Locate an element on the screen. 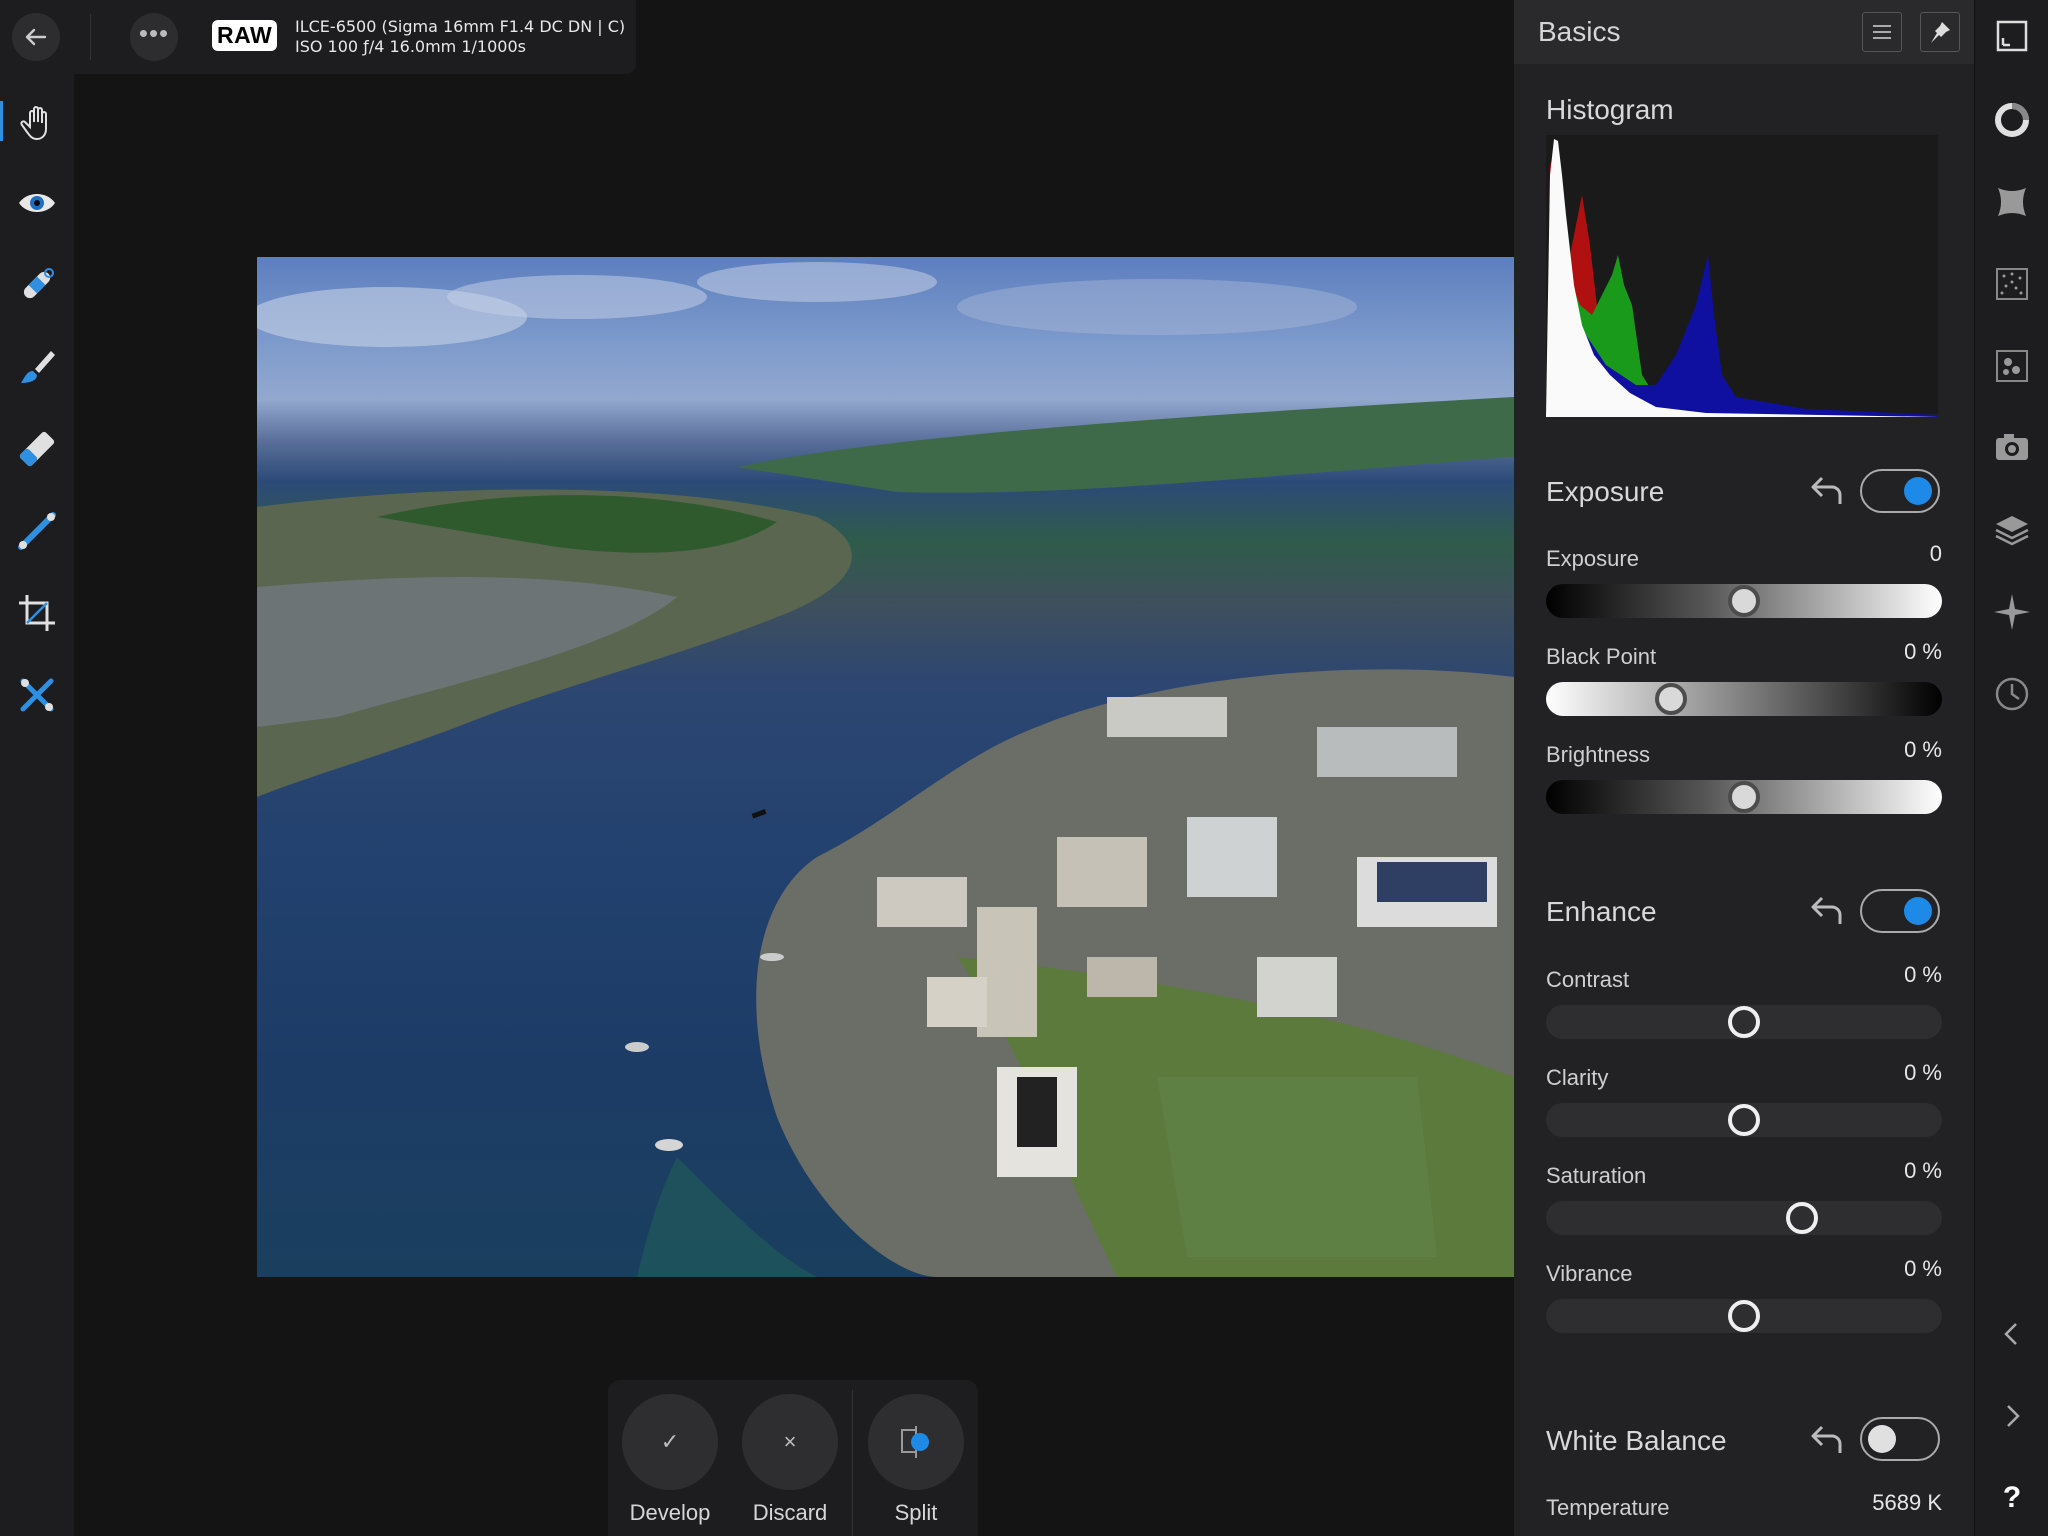  history-icon is located at coordinates (2012, 694).